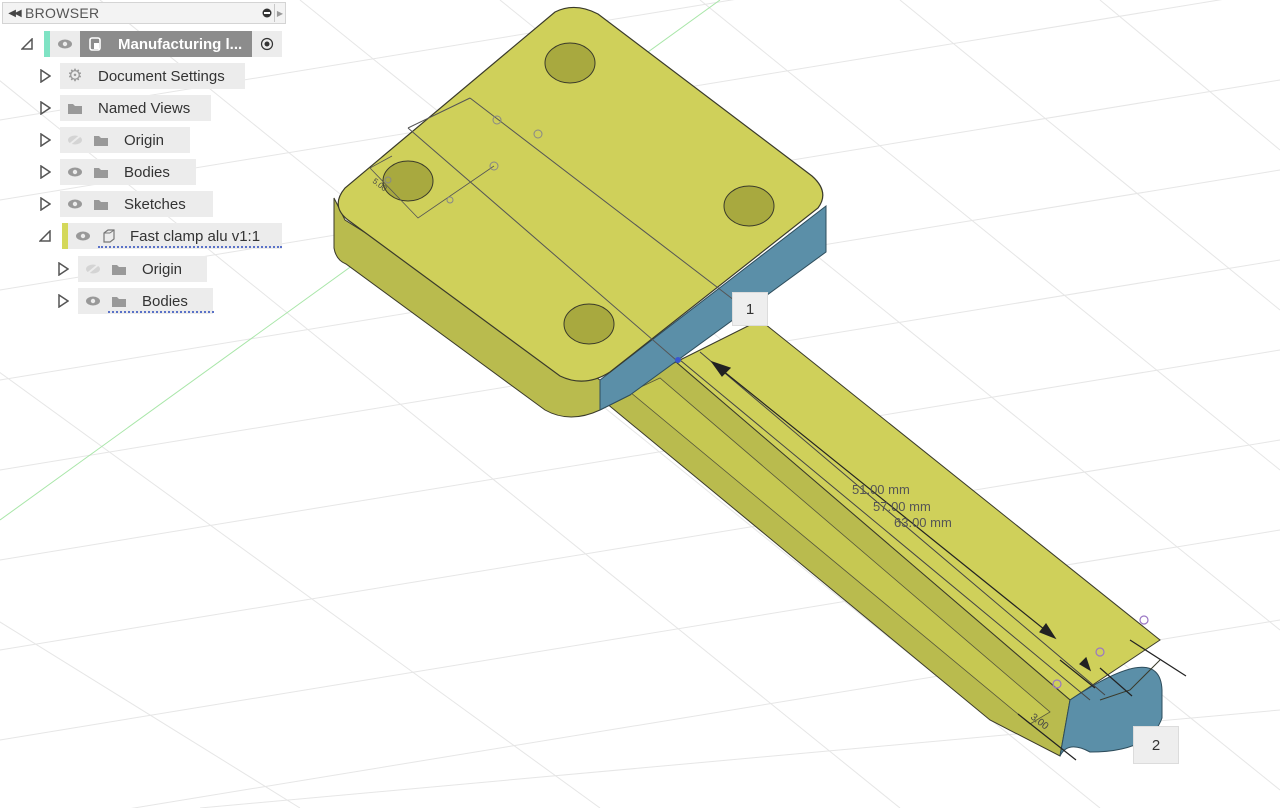 This screenshot has height=808, width=1280. What do you see at coordinates (14, 13) in the screenshot?
I see `double-left-arrow-icon: ◀◀` at bounding box center [14, 13].